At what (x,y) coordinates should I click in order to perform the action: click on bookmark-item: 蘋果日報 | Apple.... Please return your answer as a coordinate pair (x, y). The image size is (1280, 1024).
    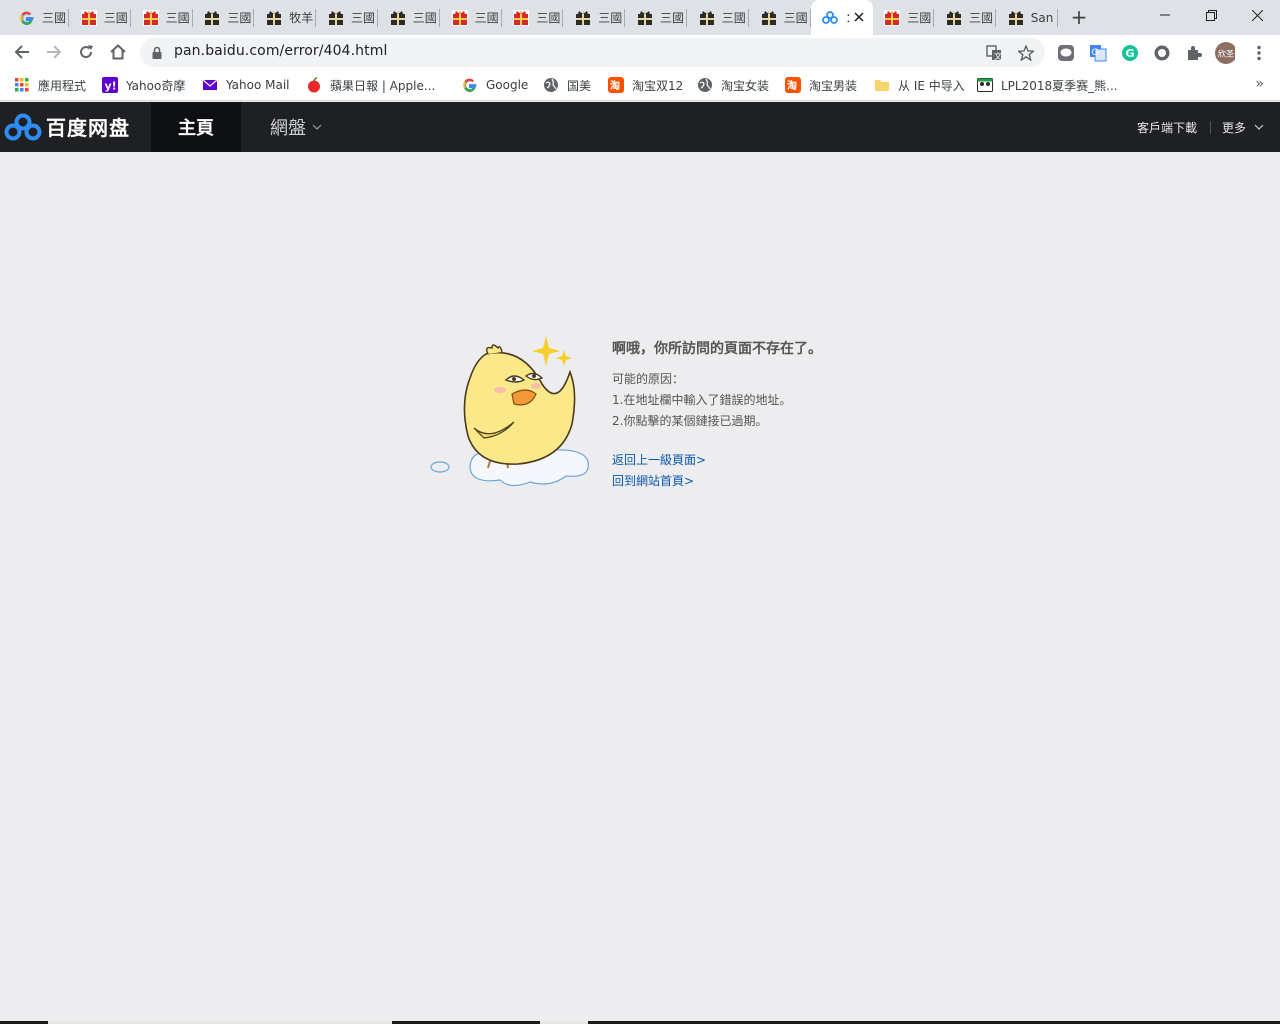
    Looking at the image, I should click on (370, 85).